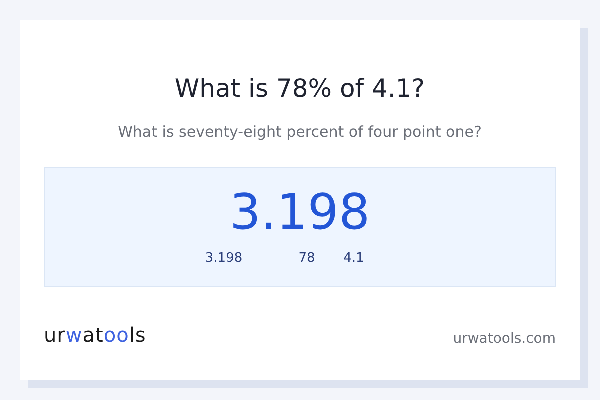 The width and height of the screenshot is (600, 400). I want to click on result-term: 3.198, so click(224, 258).